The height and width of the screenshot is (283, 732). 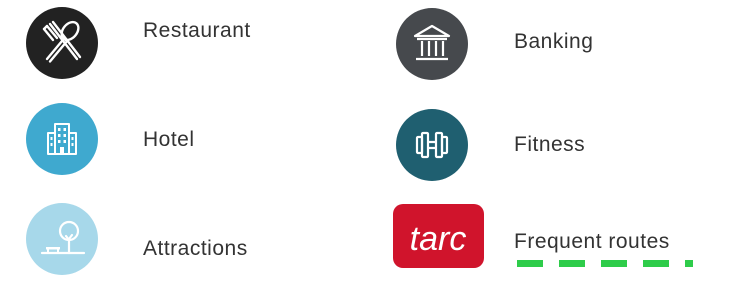 What do you see at coordinates (432, 44) in the screenshot?
I see `bank-icon` at bounding box center [432, 44].